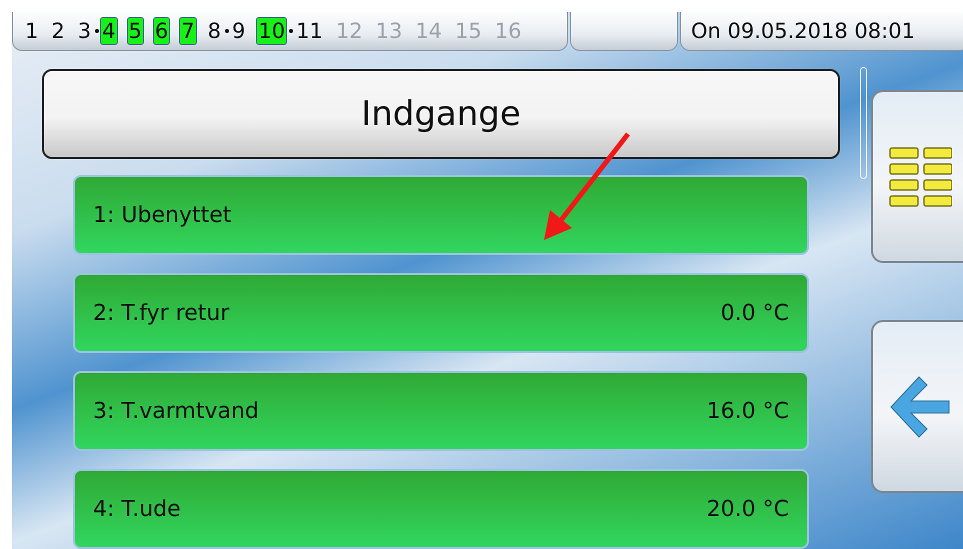  Describe the element at coordinates (214, 31) in the screenshot. I see `channel-number: 8` at that location.